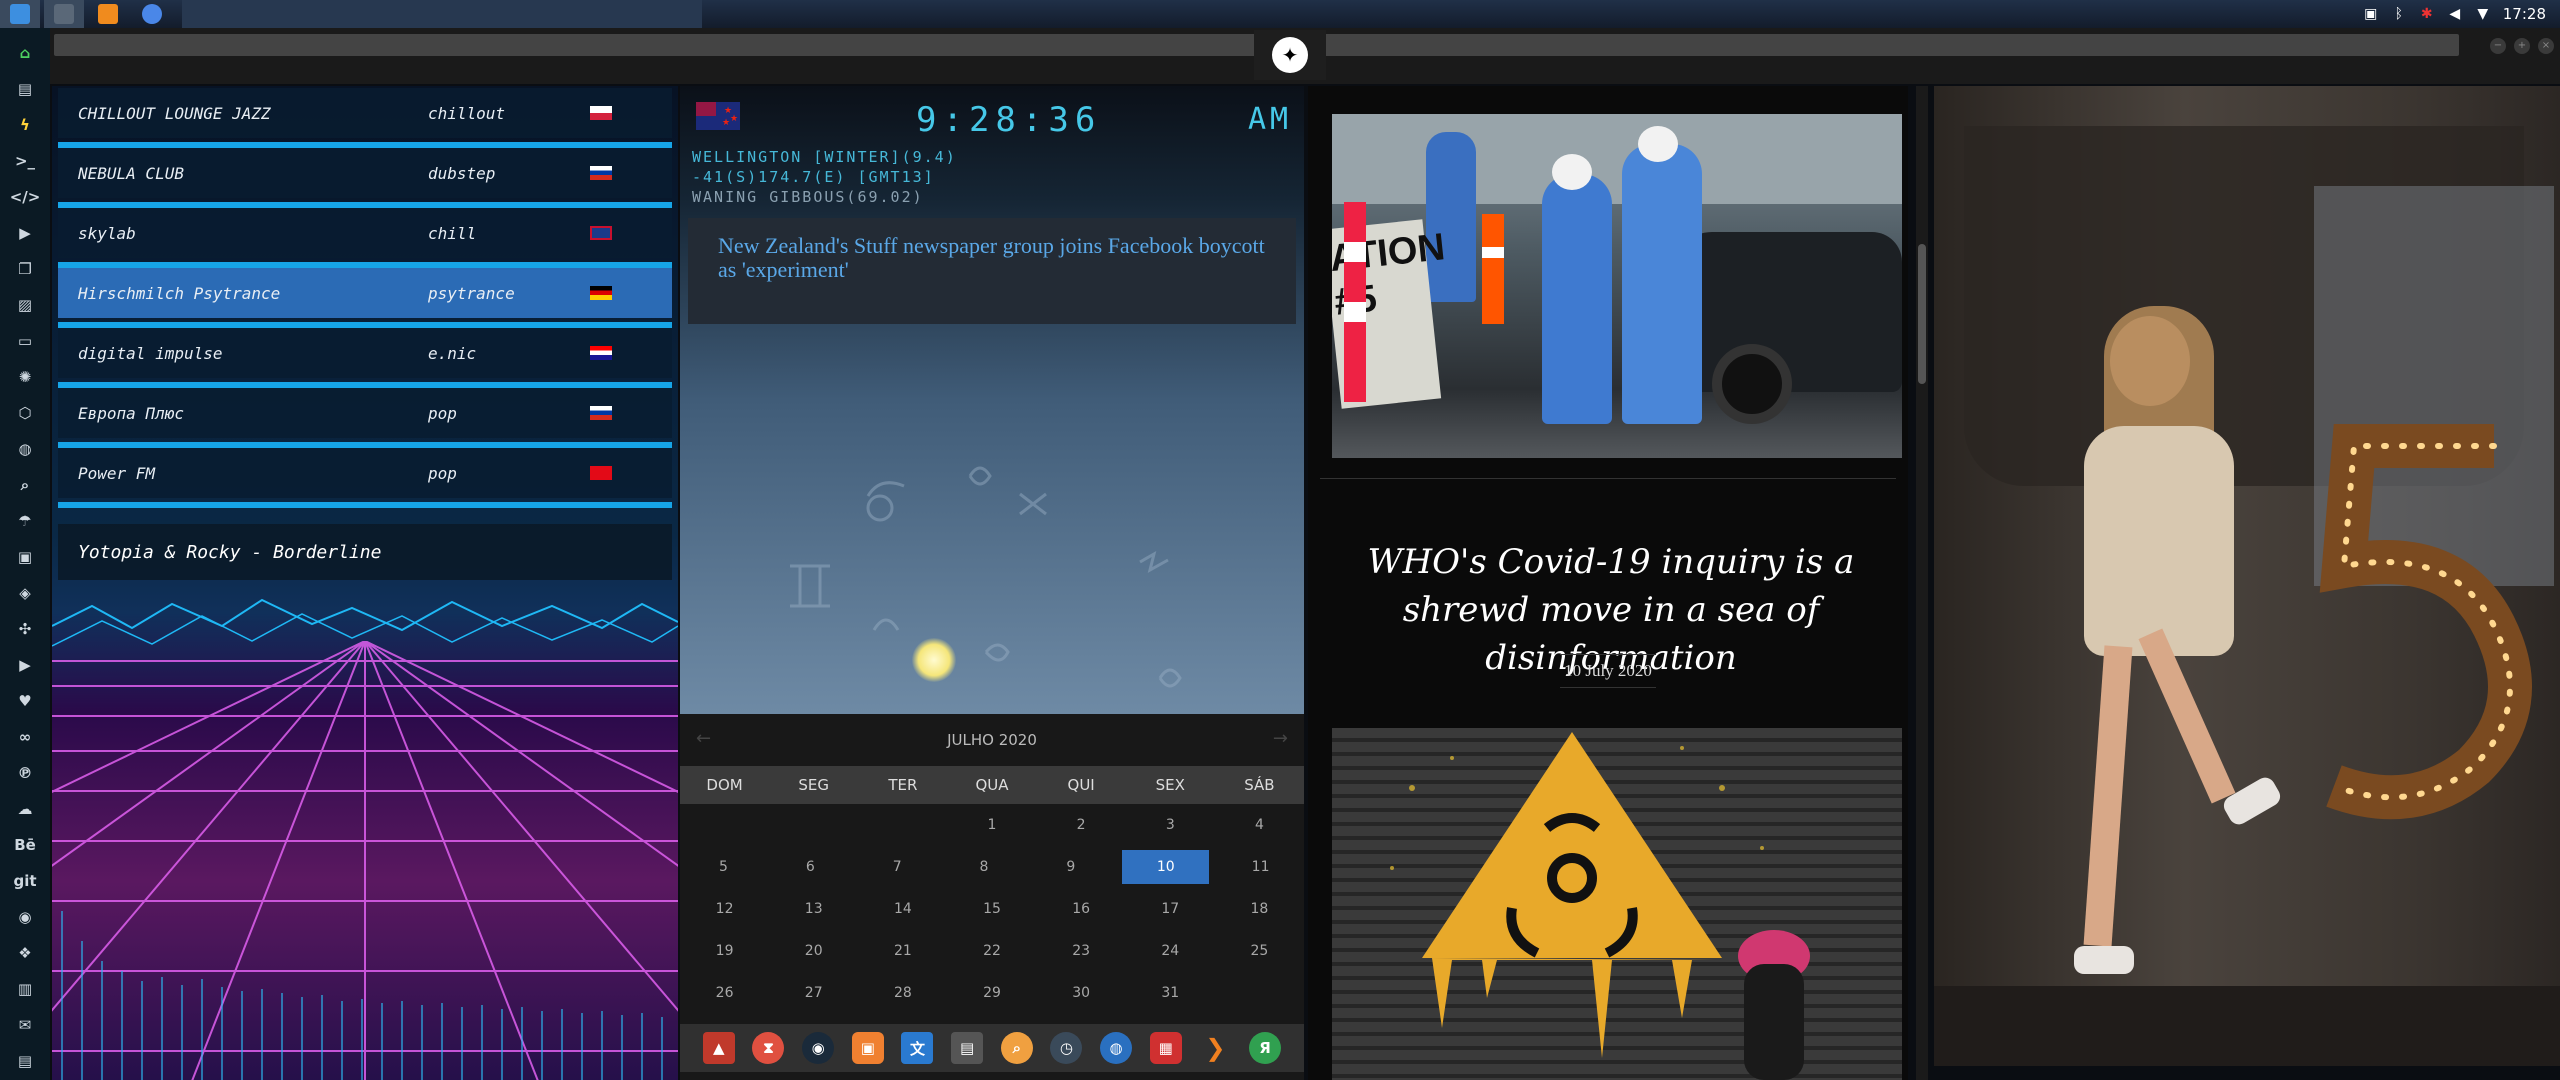 The height and width of the screenshot is (1080, 2560). Describe the element at coordinates (25, 1061) in the screenshot. I see `inbox-icon: ▤` at that location.